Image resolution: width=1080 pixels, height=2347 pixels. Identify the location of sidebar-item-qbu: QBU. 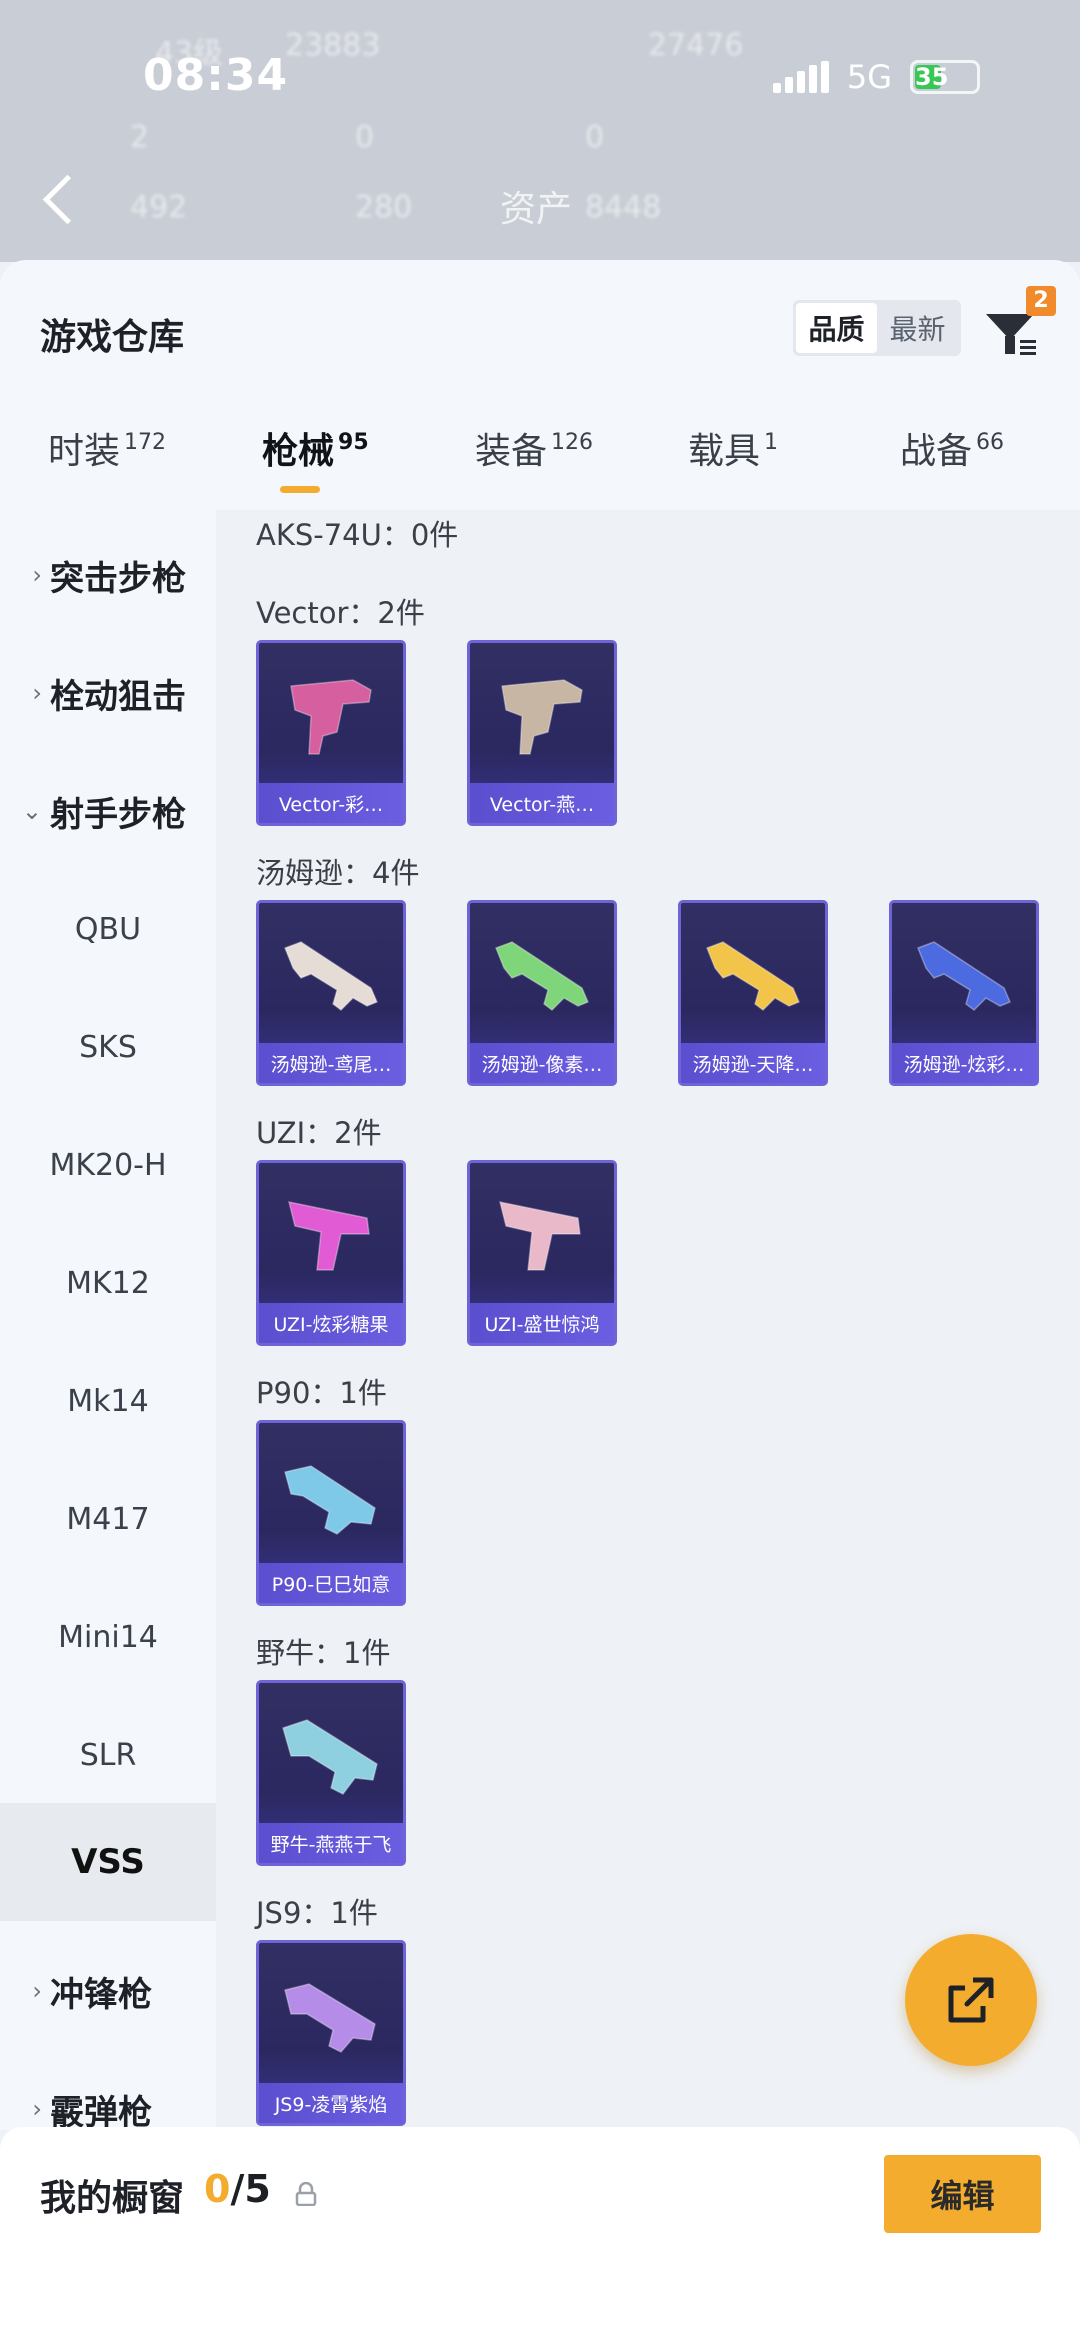
(108, 929).